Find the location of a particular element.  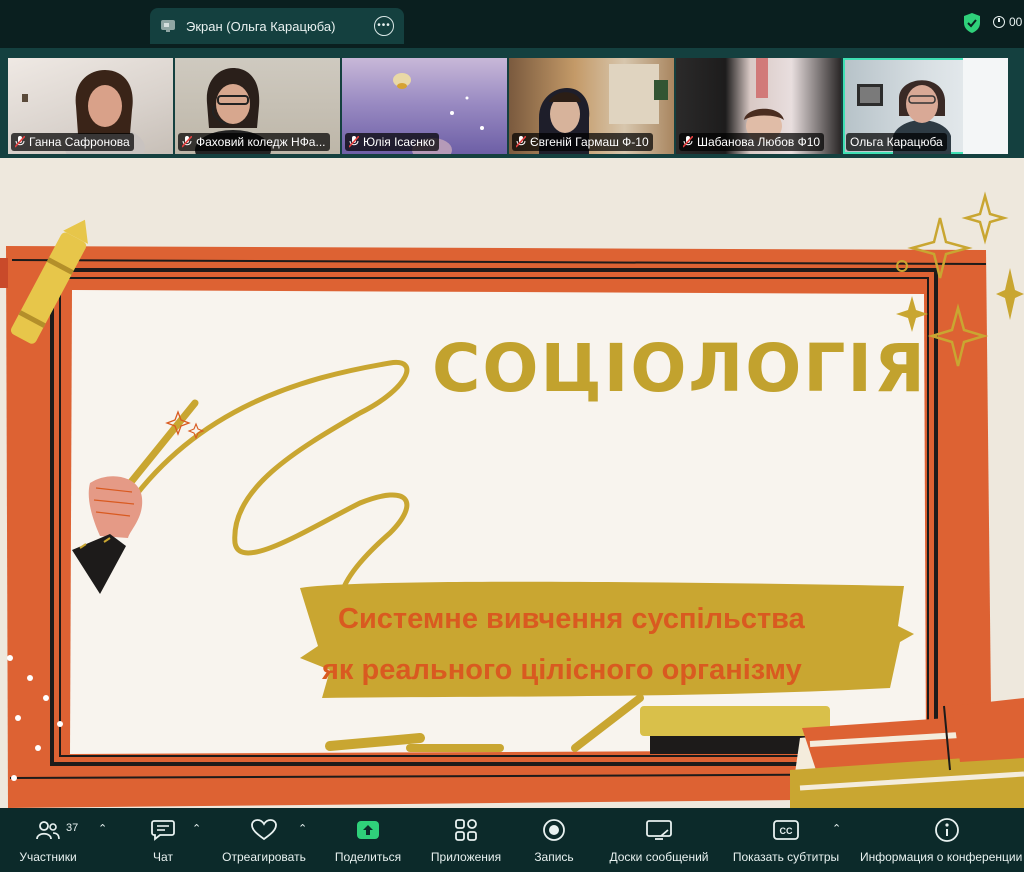

meeting-info-button: Информация о конференции is located at coordinates (941, 840).